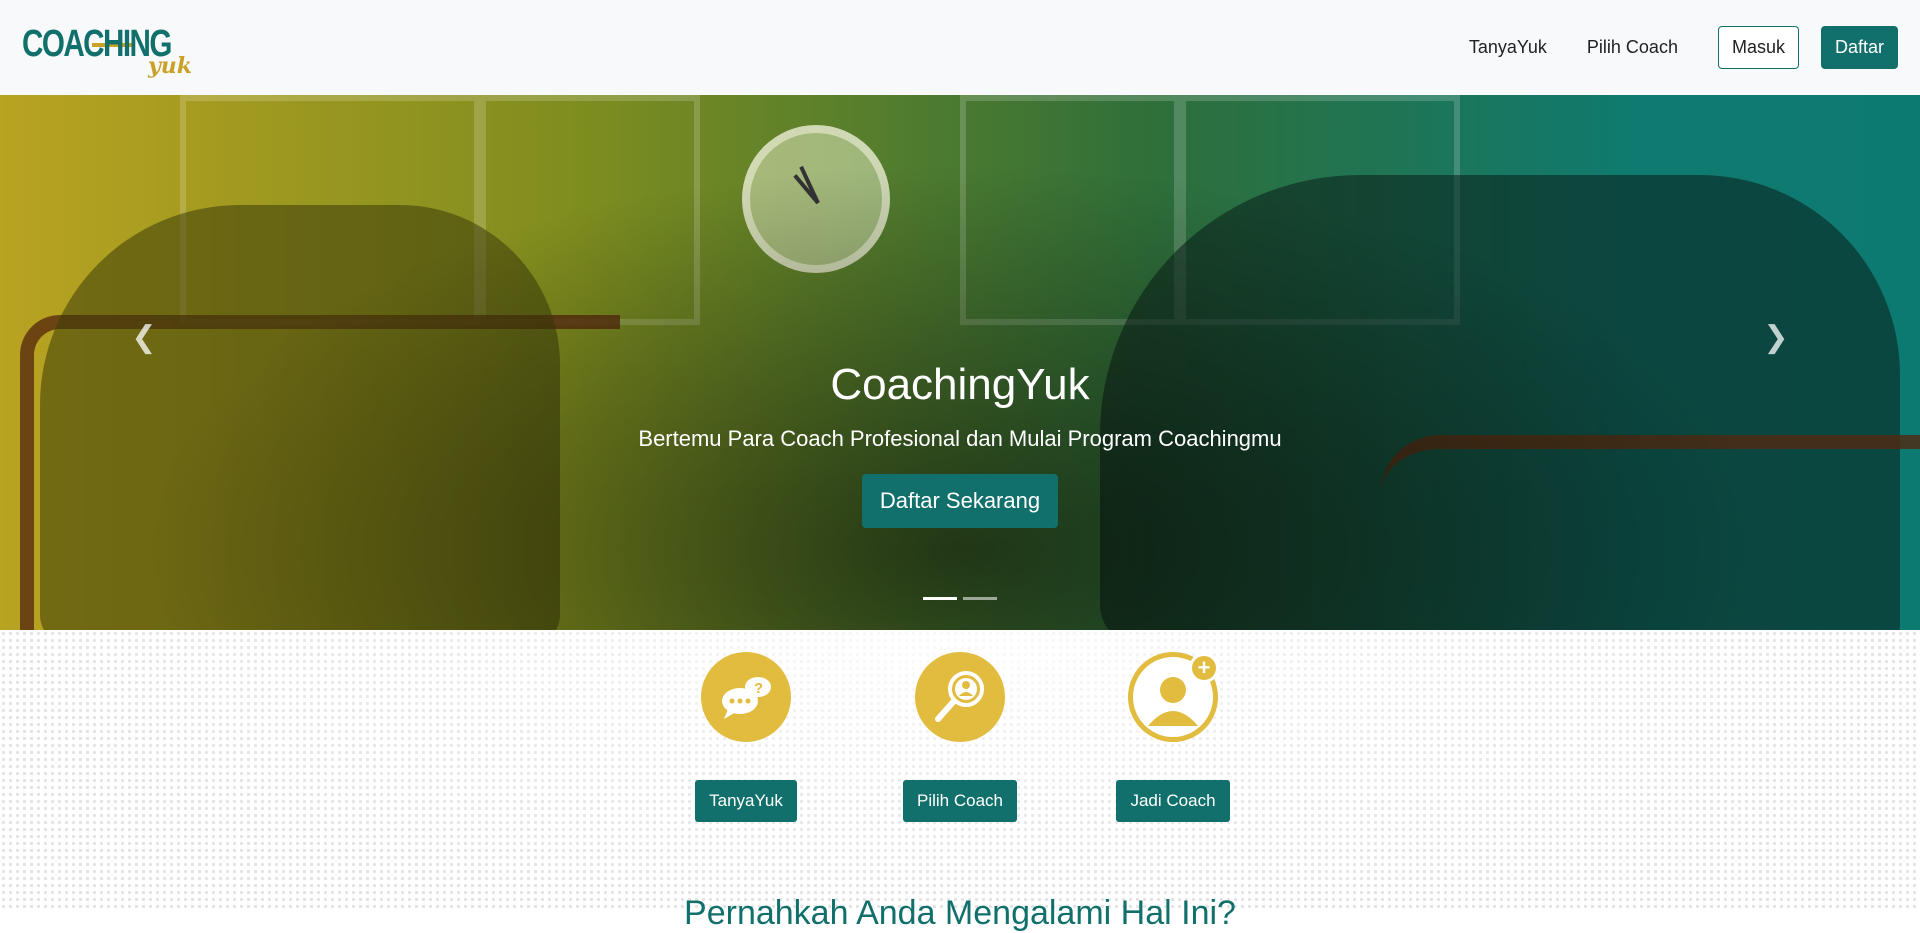 Image resolution: width=1920 pixels, height=933 pixels. I want to click on feature-tanyayuk: ? TanyaYuk, so click(746, 737).